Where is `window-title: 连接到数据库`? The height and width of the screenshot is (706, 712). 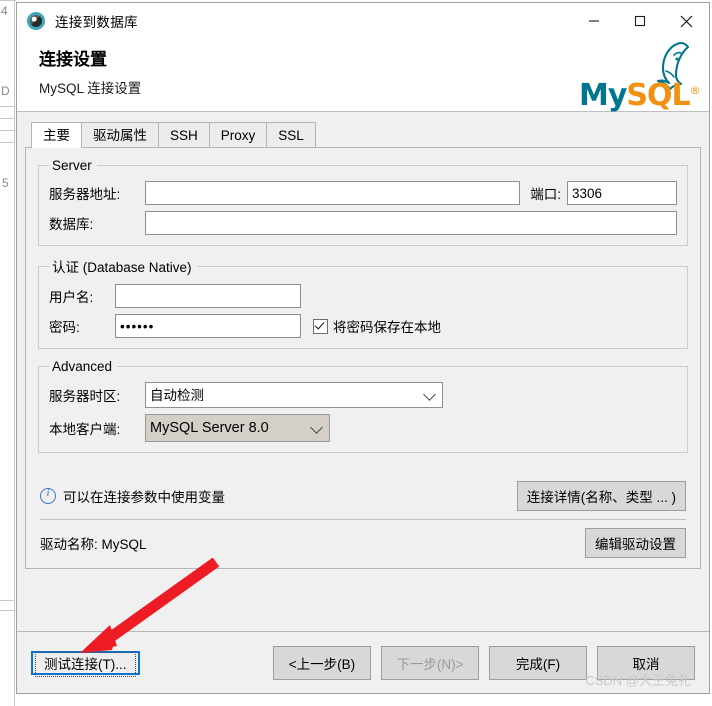
window-title: 连接到数据库 is located at coordinates (96, 22).